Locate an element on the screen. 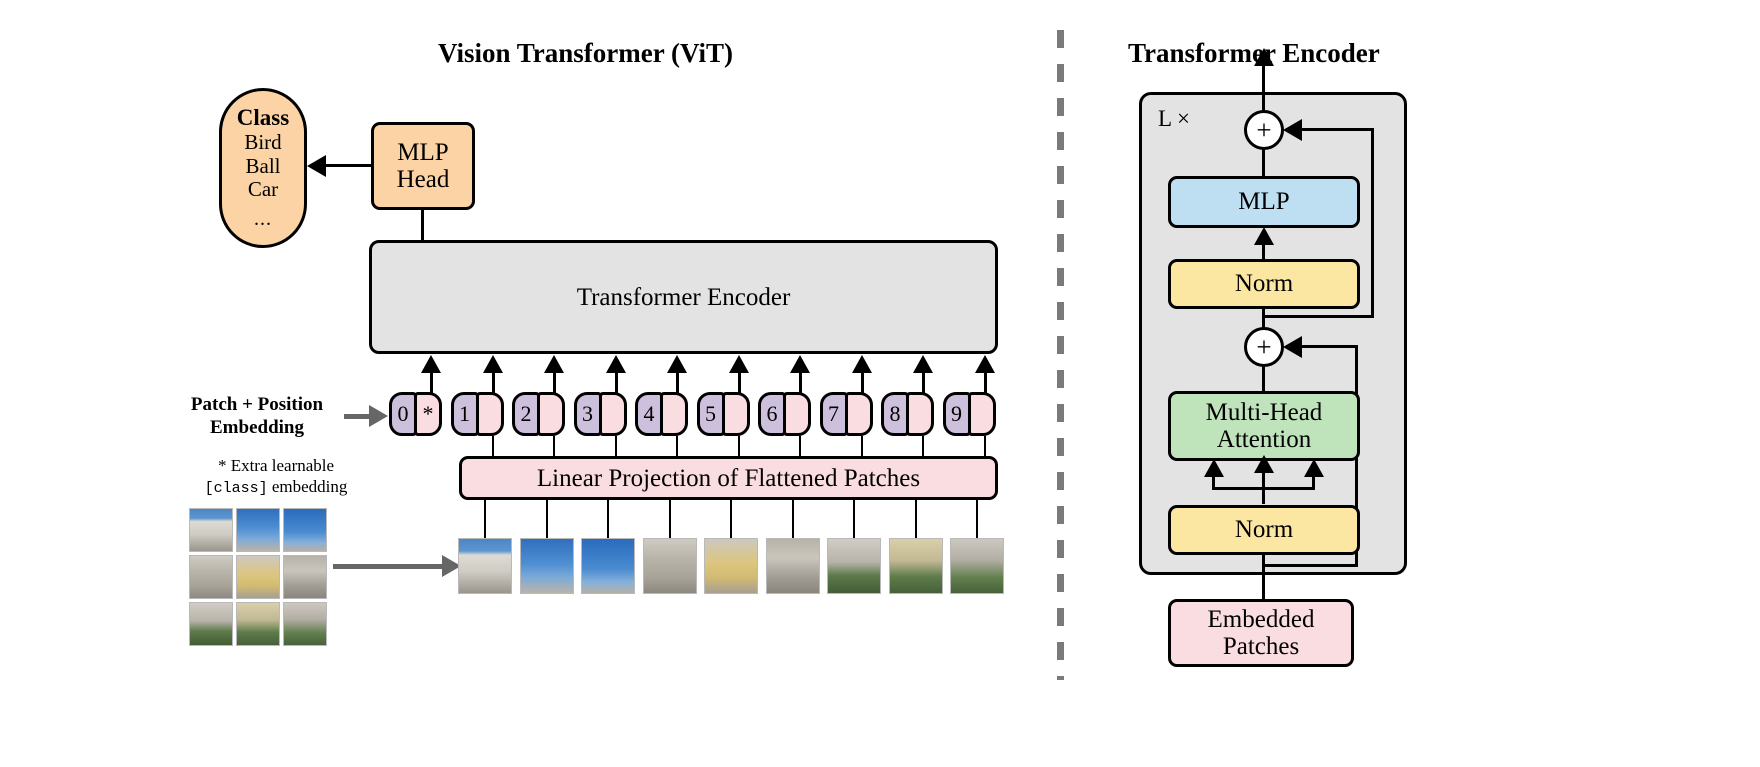  token-position-7: 7 is located at coordinates (833, 414).